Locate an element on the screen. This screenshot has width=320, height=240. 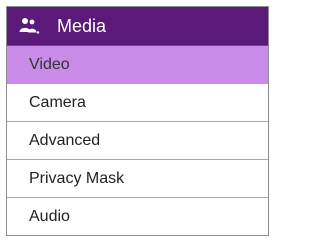
menu-item-audio: Audio is located at coordinates (137, 216).